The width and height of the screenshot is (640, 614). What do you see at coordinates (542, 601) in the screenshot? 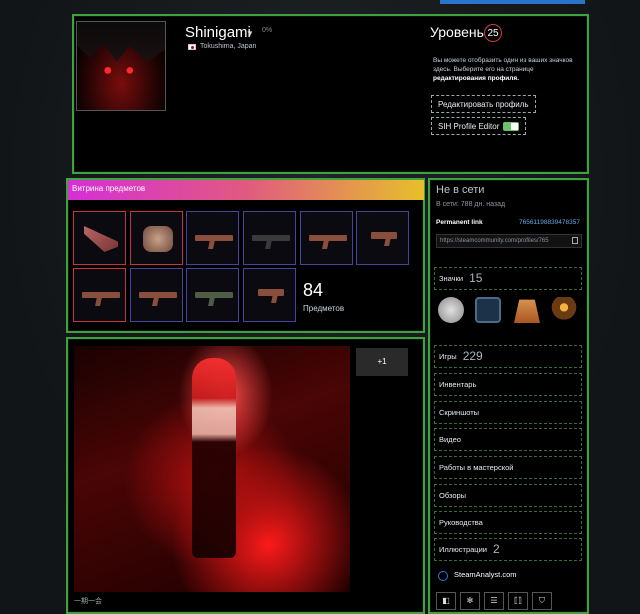
I see `shield-icon: ⛉` at bounding box center [542, 601].